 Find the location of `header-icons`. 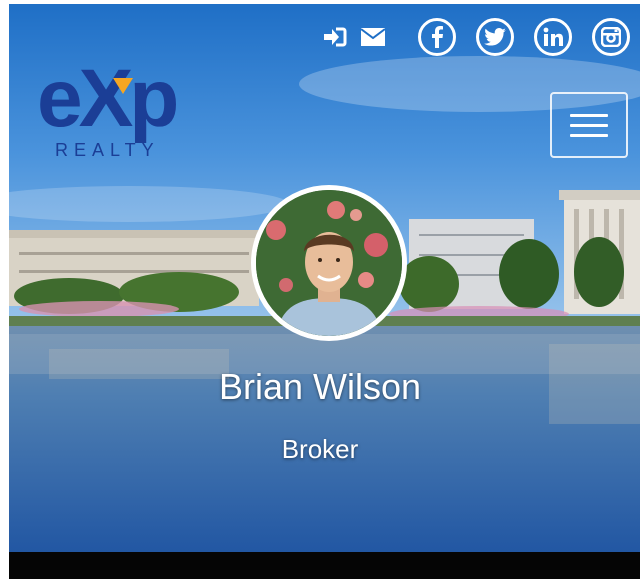

header-icons is located at coordinates (476, 37).